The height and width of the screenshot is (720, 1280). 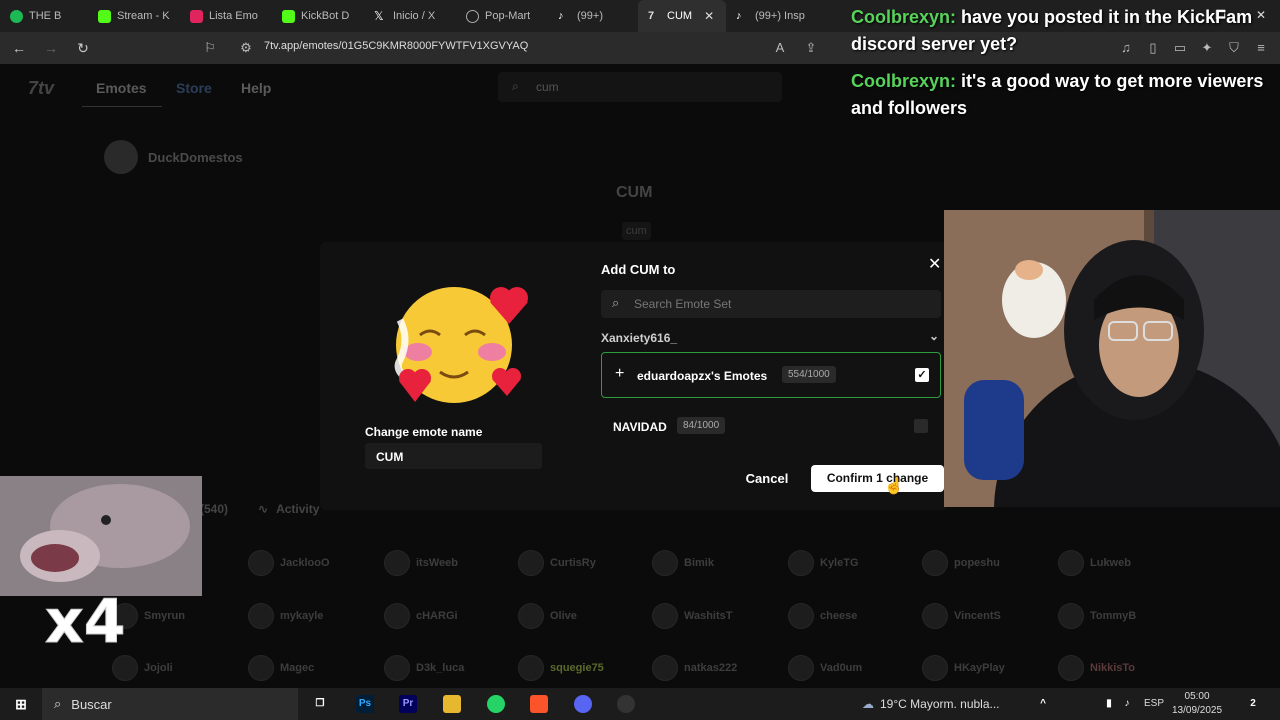 I want to click on chevron-up-icon: ^, so click(x=1043, y=704).